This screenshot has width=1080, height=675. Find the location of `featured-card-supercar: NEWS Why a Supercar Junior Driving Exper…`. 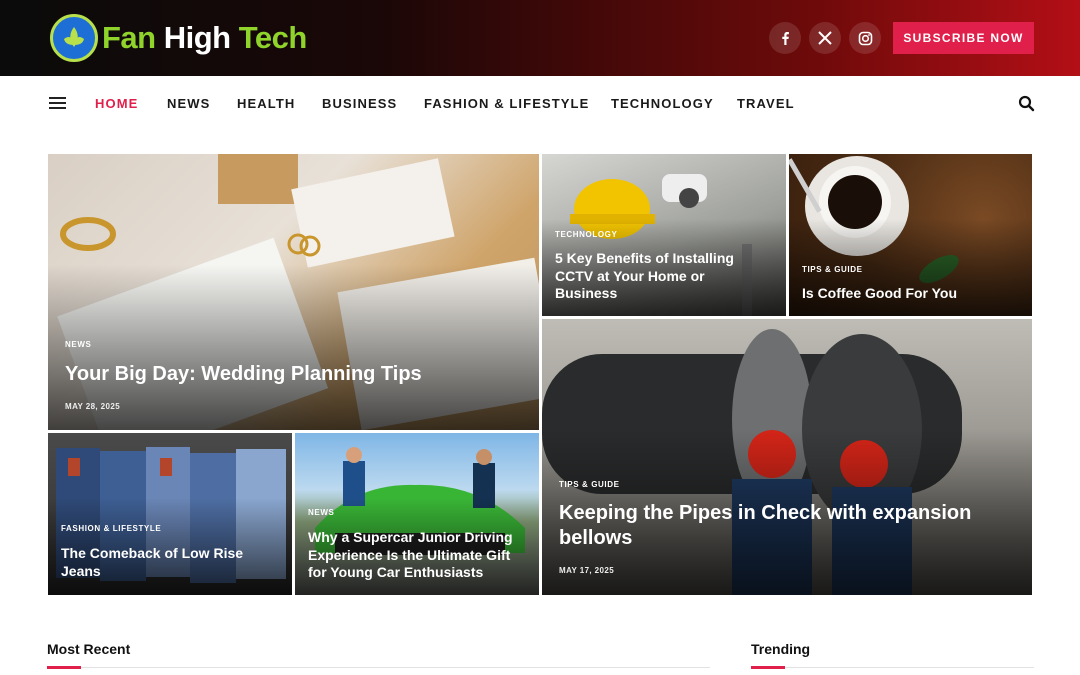

featured-card-supercar: NEWS Why a Supercar Junior Driving Exper… is located at coordinates (417, 514).